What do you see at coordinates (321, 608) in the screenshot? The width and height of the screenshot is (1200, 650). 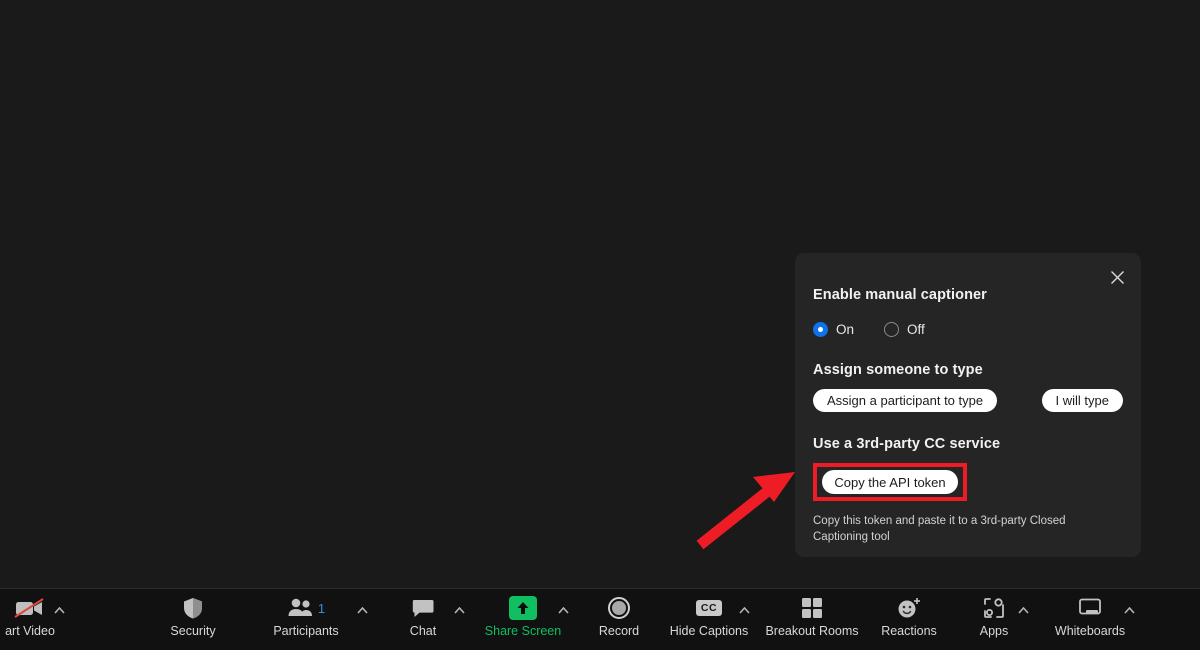 I see `participants-count-badge: 1` at bounding box center [321, 608].